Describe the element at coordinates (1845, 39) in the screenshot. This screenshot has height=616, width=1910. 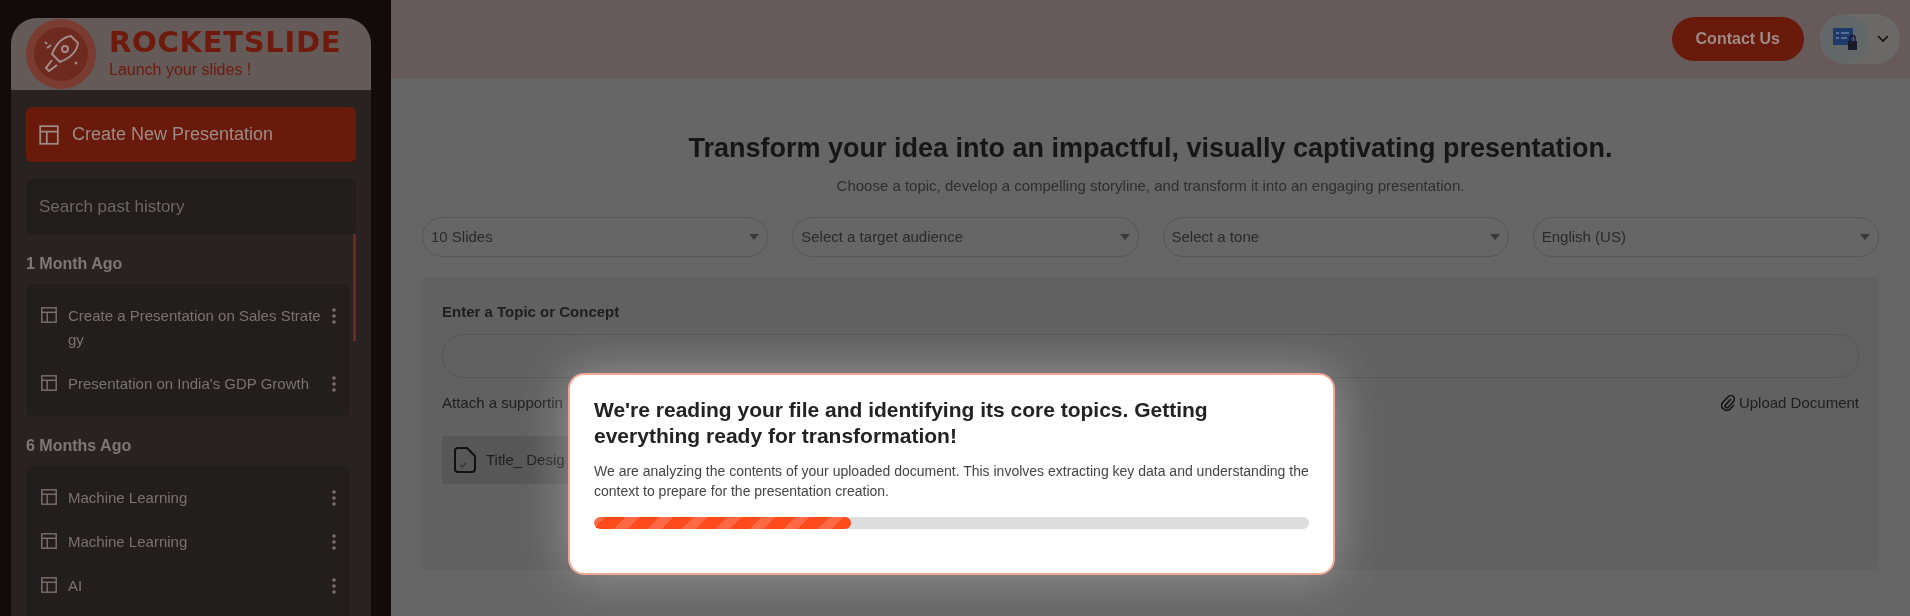
I see `checklist-lock-icon` at that location.